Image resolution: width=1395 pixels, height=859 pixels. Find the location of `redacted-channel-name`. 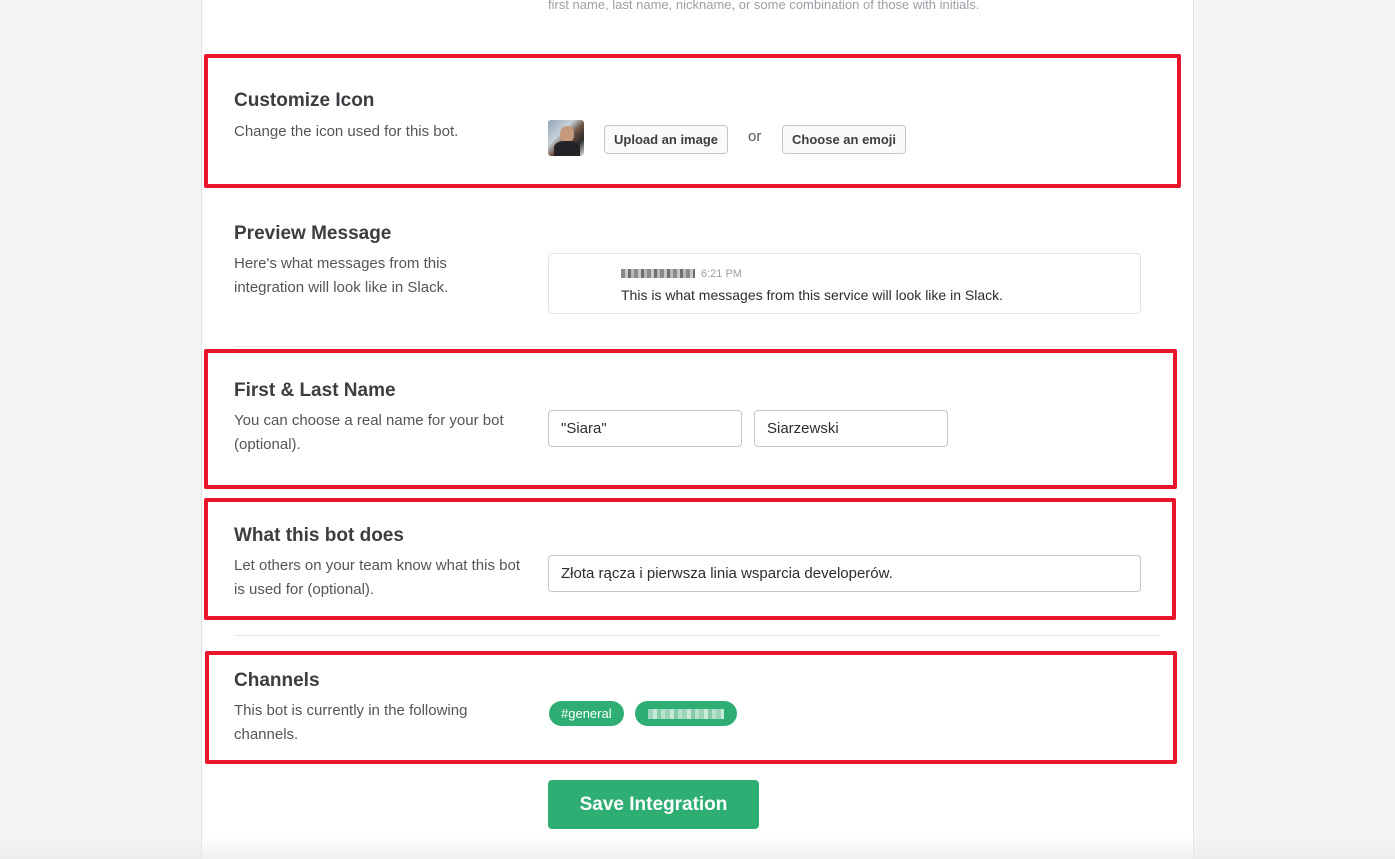

redacted-channel-name is located at coordinates (686, 714).